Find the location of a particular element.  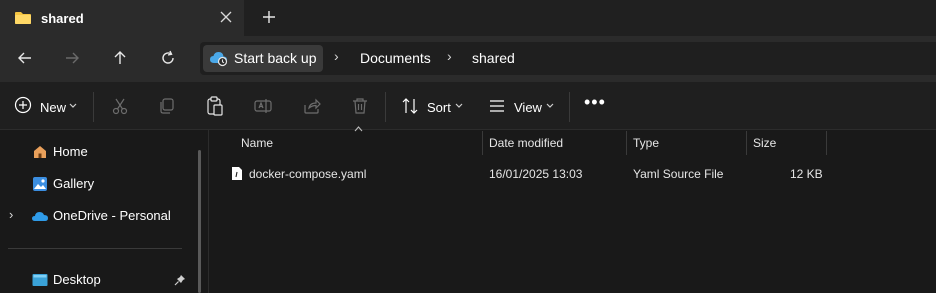

file-icon is located at coordinates (237, 175).